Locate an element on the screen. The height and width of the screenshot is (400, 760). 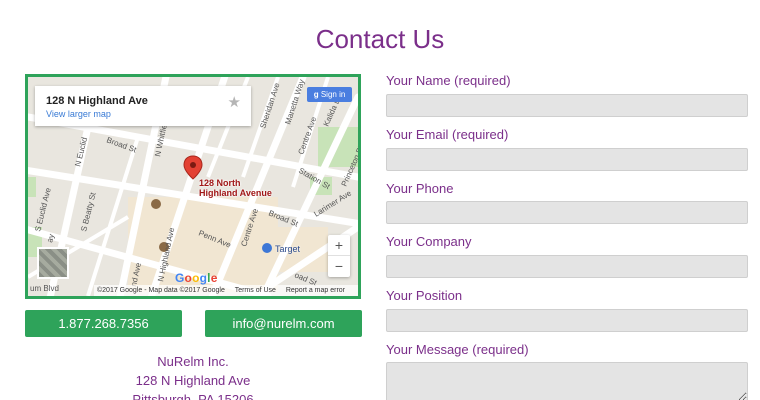
map-card-address: 128 N Highland Ave is located at coordinates (97, 101).